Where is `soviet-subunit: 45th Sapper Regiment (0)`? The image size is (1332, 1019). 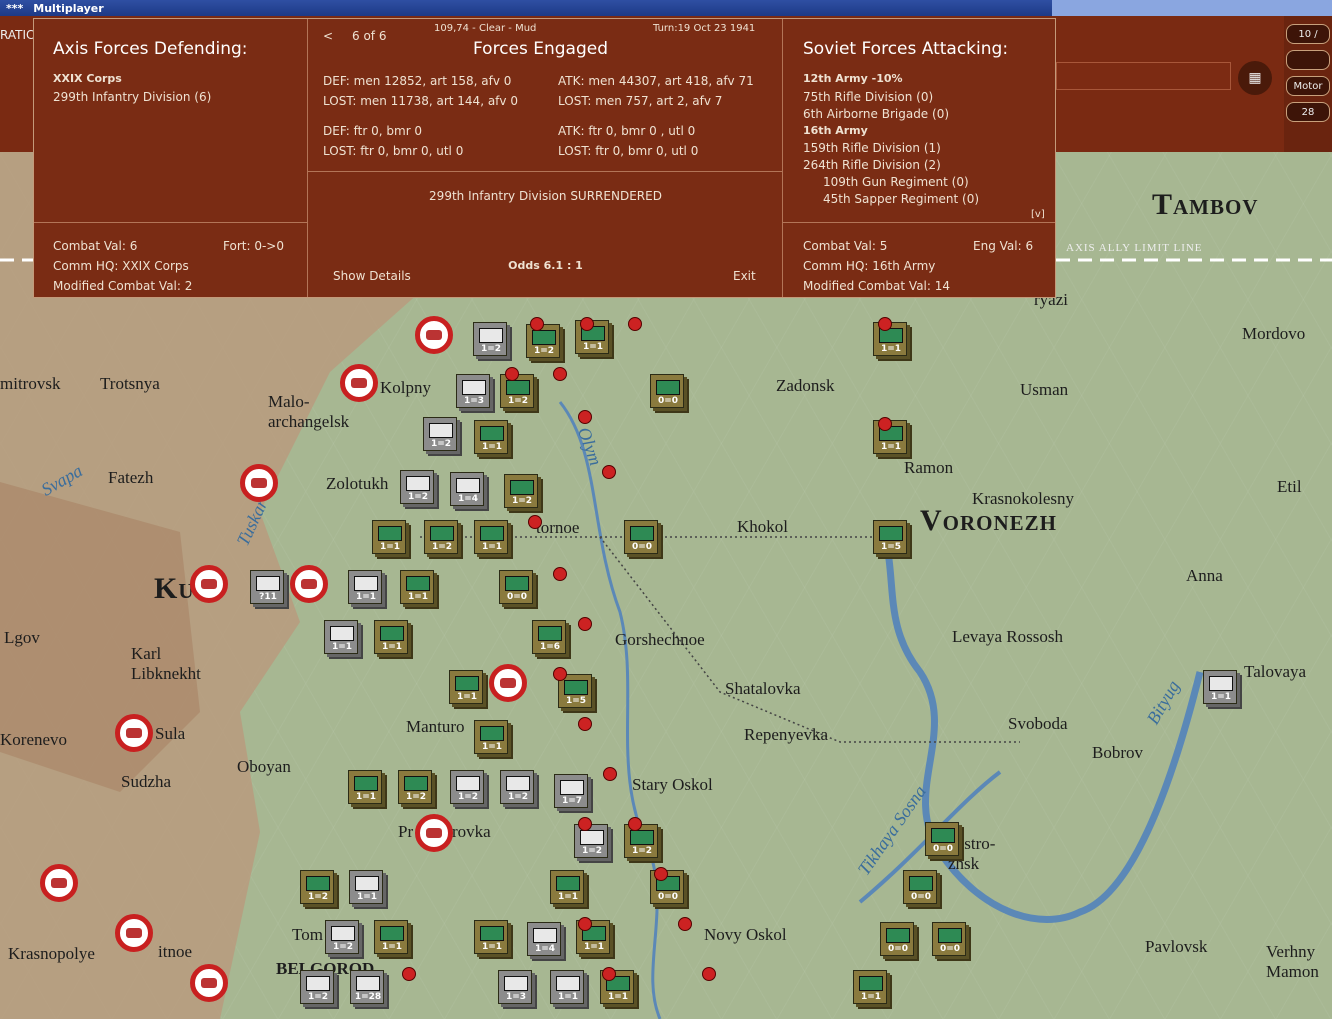 soviet-subunit: 45th Sapper Regiment (0) is located at coordinates (901, 199).